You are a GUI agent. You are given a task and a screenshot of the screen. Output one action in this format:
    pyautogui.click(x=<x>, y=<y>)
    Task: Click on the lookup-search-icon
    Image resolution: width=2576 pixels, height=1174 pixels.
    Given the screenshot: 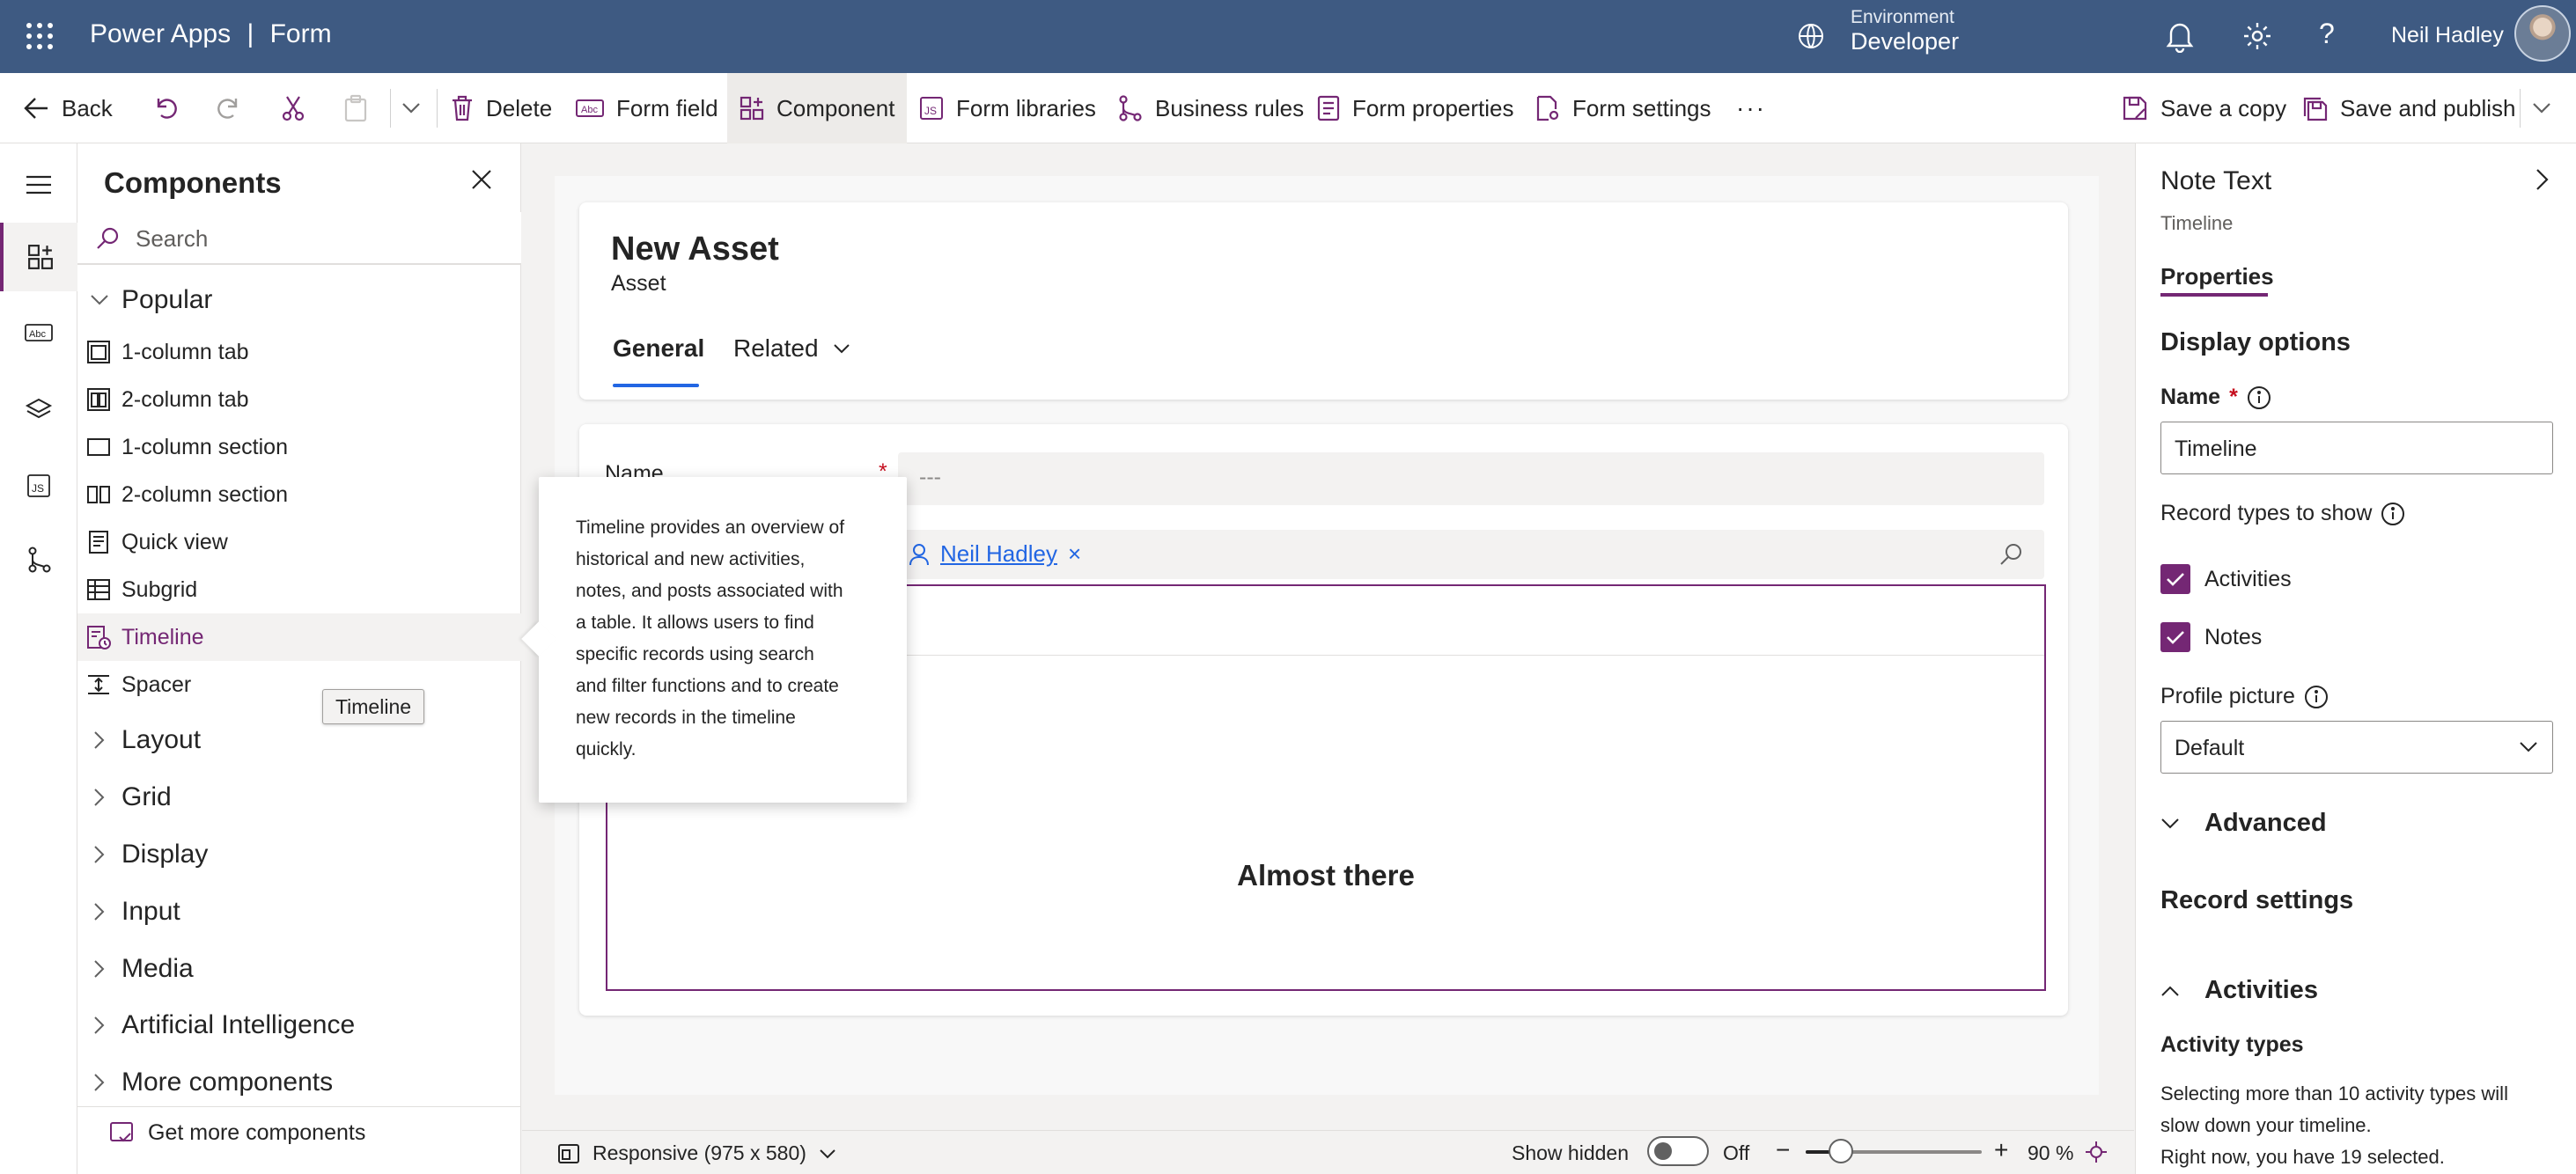 What is the action you would take?
    pyautogui.click(x=2011, y=554)
    